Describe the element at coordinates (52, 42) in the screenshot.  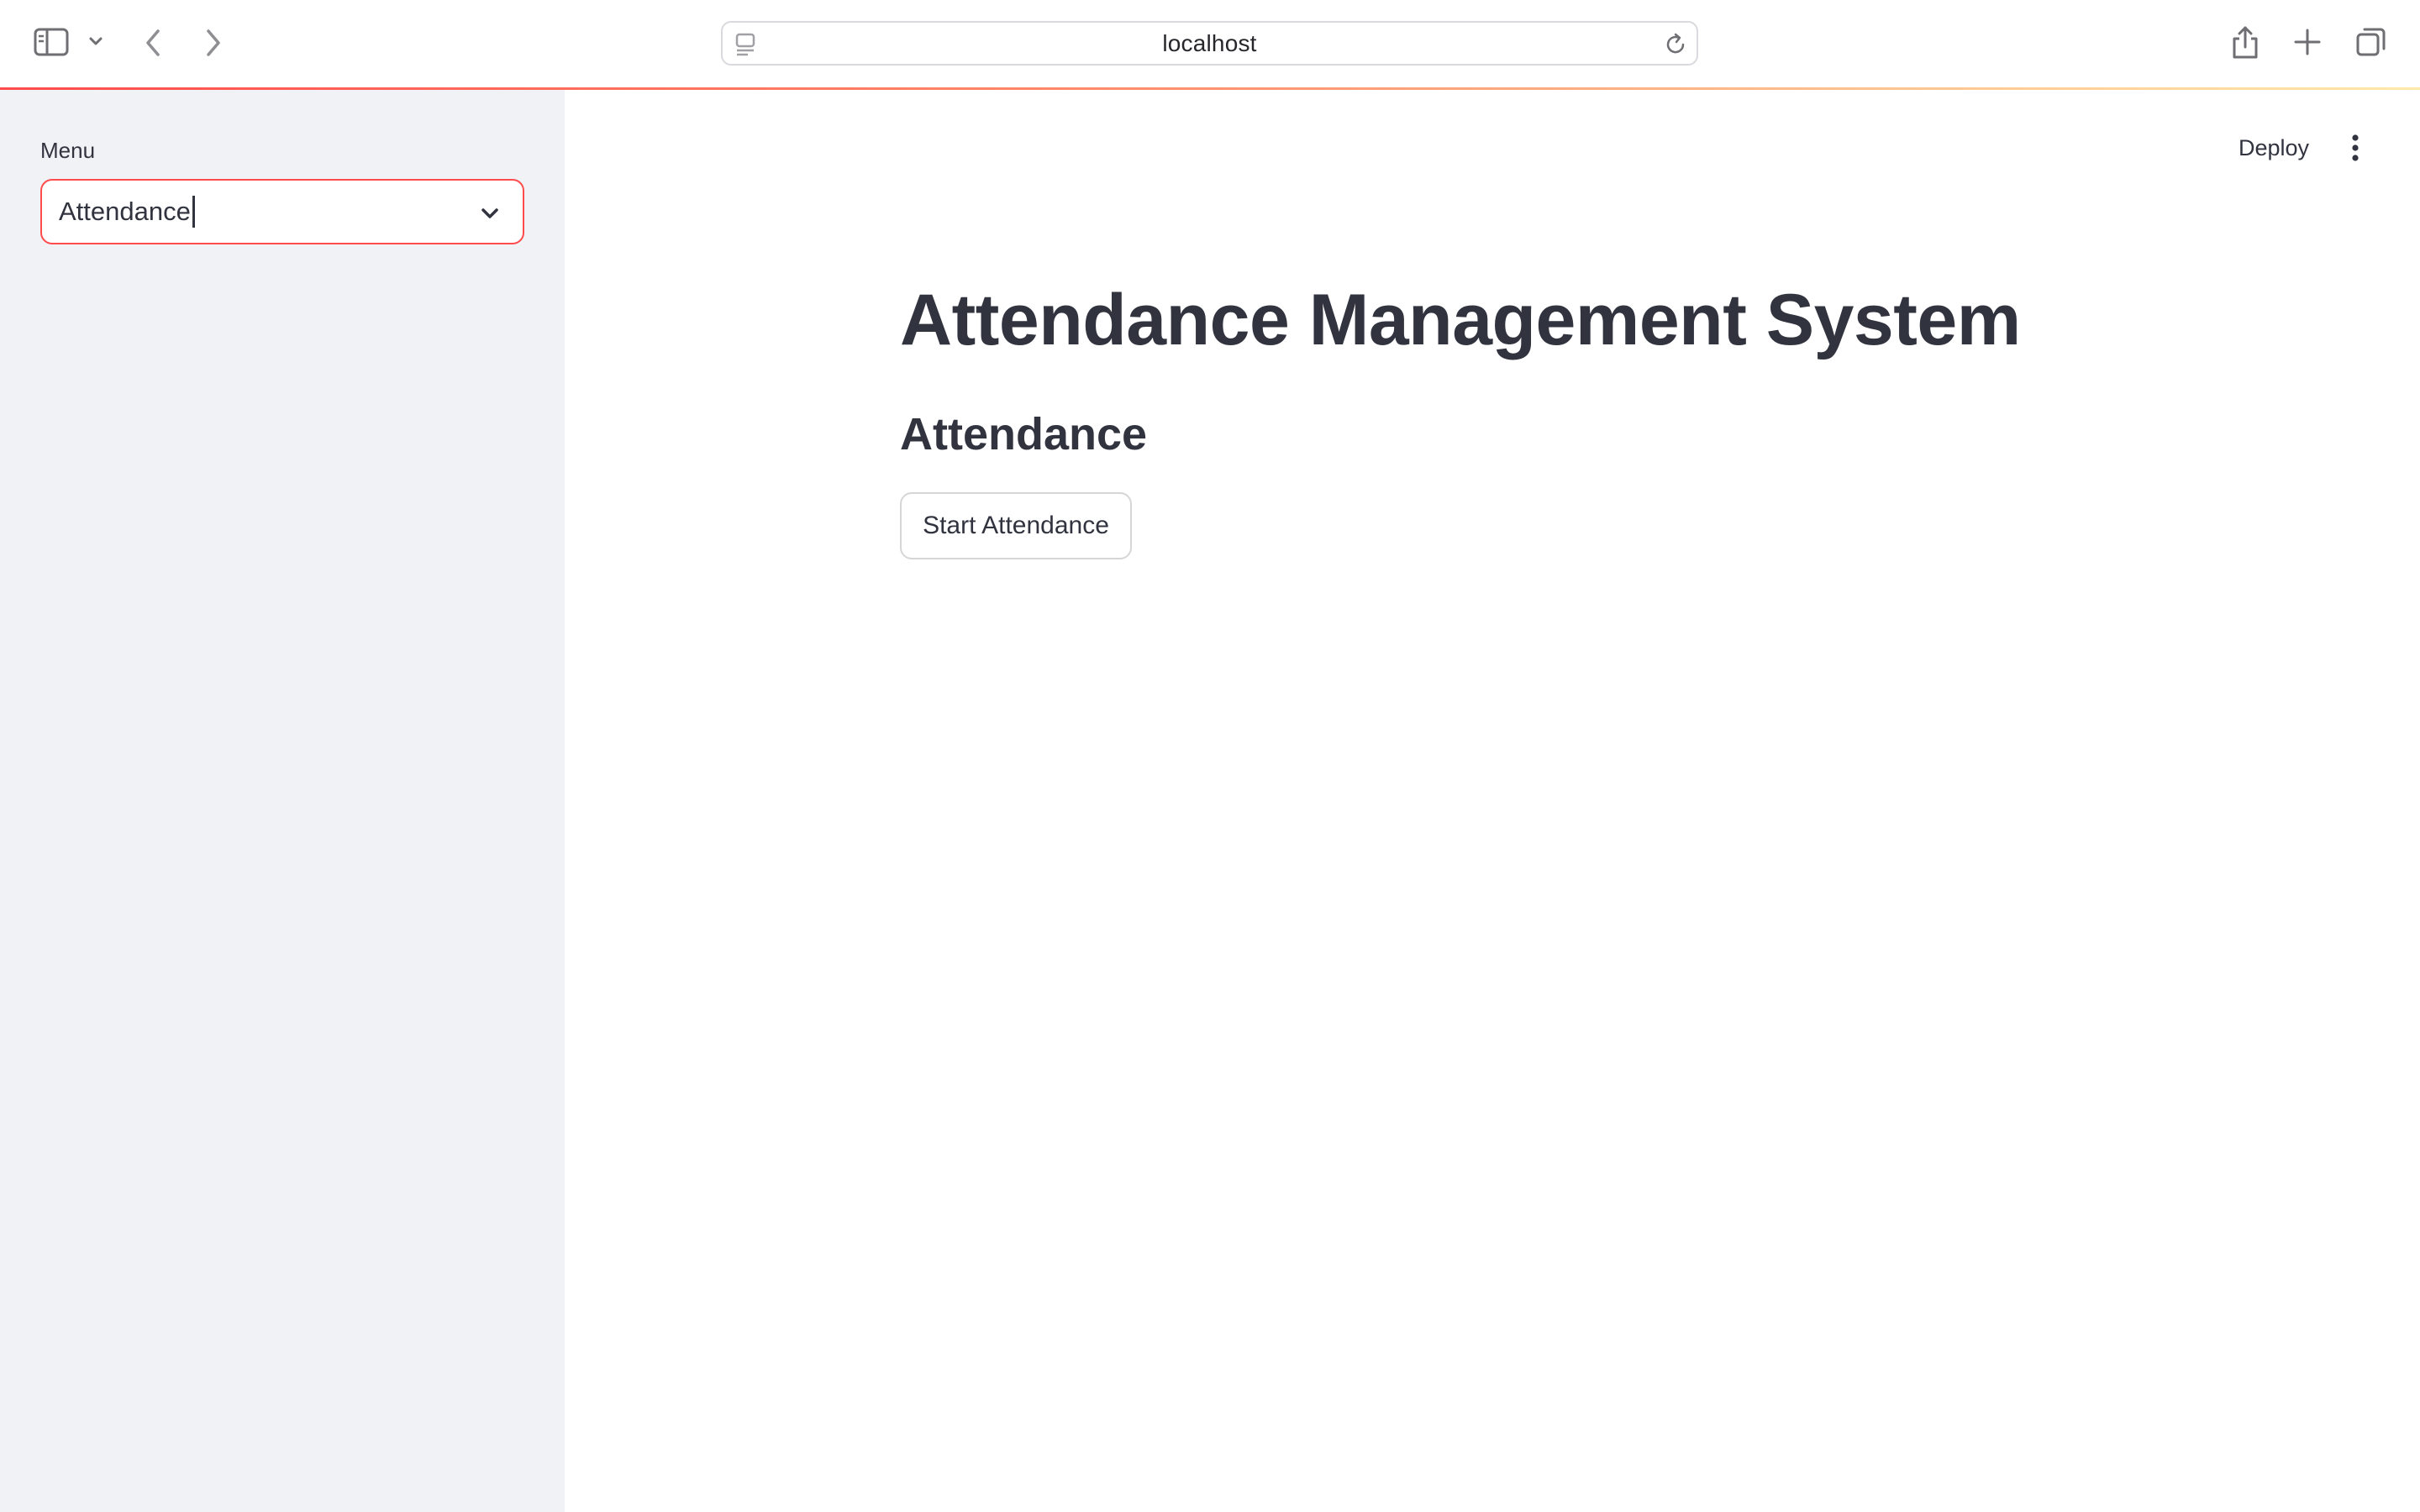
I see `sidebar-toggle-icon` at that location.